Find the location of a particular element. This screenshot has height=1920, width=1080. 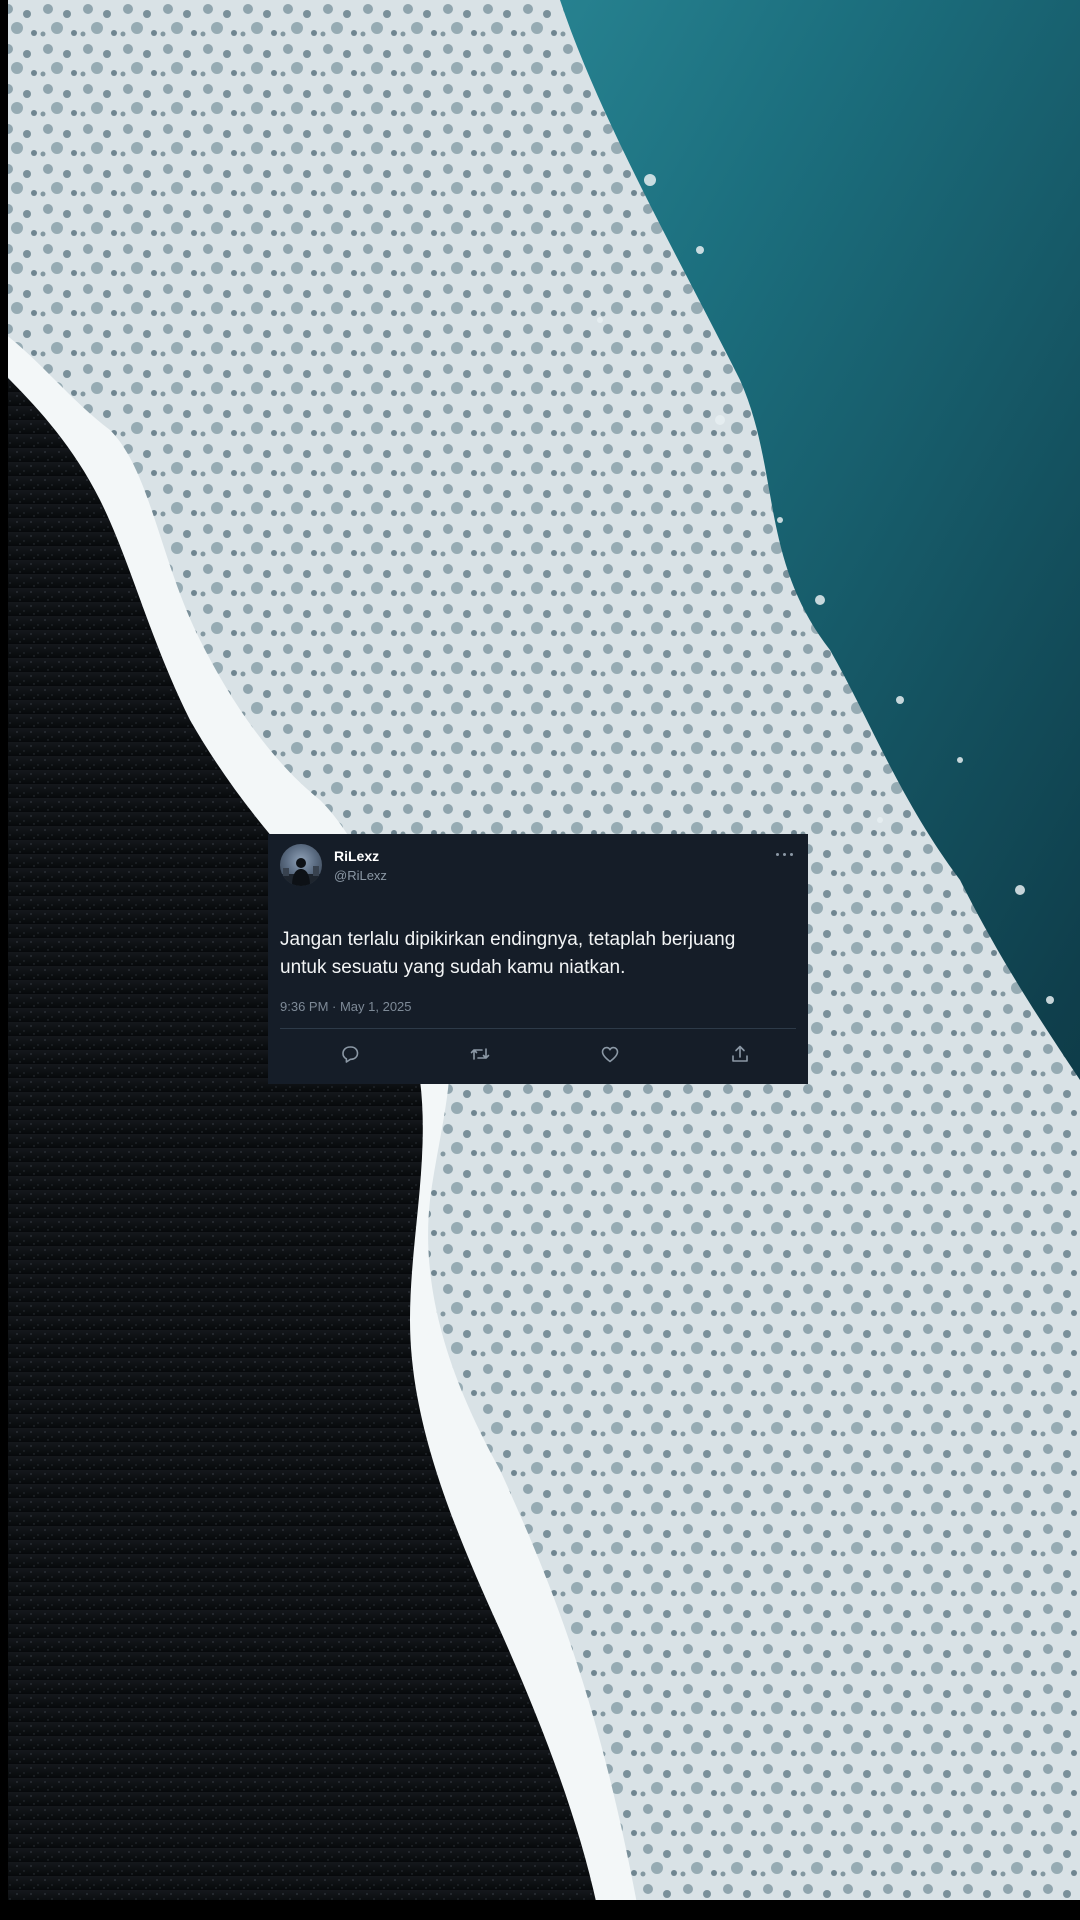

reply-button is located at coordinates (350, 1054).